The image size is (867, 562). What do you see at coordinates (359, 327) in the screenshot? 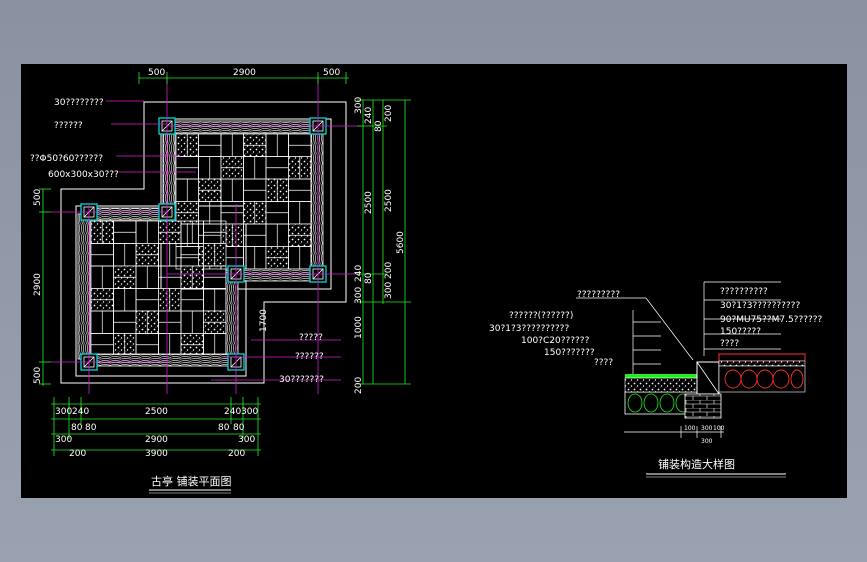
I see `dim-ri-9: 1000` at bounding box center [359, 327].